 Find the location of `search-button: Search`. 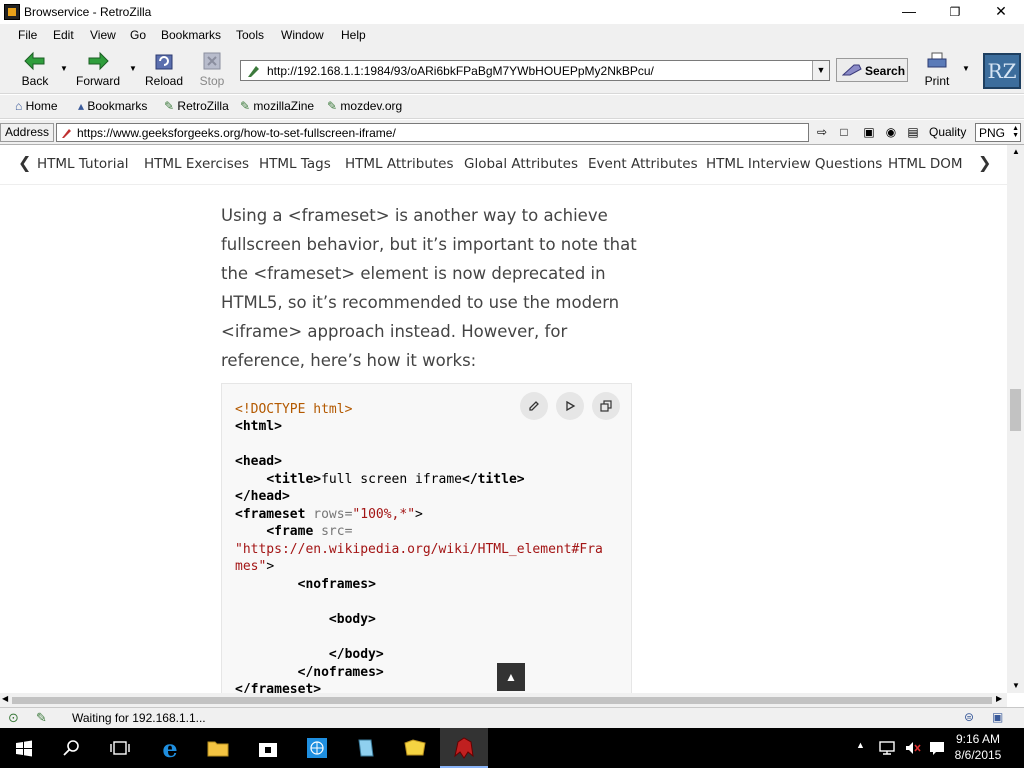

search-button: Search is located at coordinates (872, 70).